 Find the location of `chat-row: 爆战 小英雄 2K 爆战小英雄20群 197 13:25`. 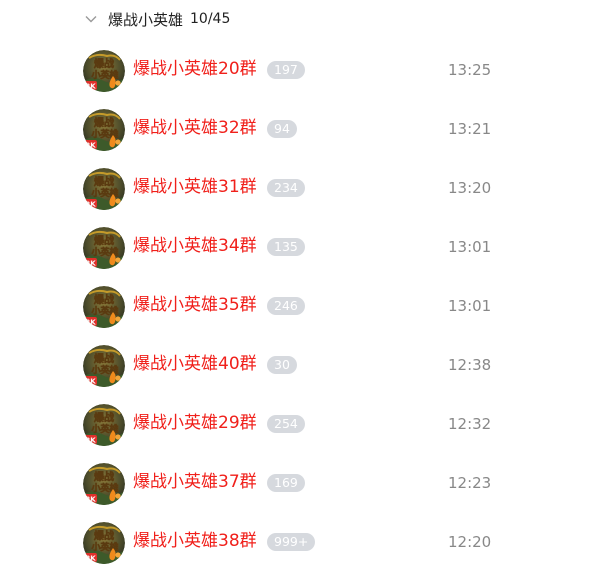

chat-row: 爆战 小英雄 2K 爆战小英雄20群 197 13:25 is located at coordinates (300, 71).